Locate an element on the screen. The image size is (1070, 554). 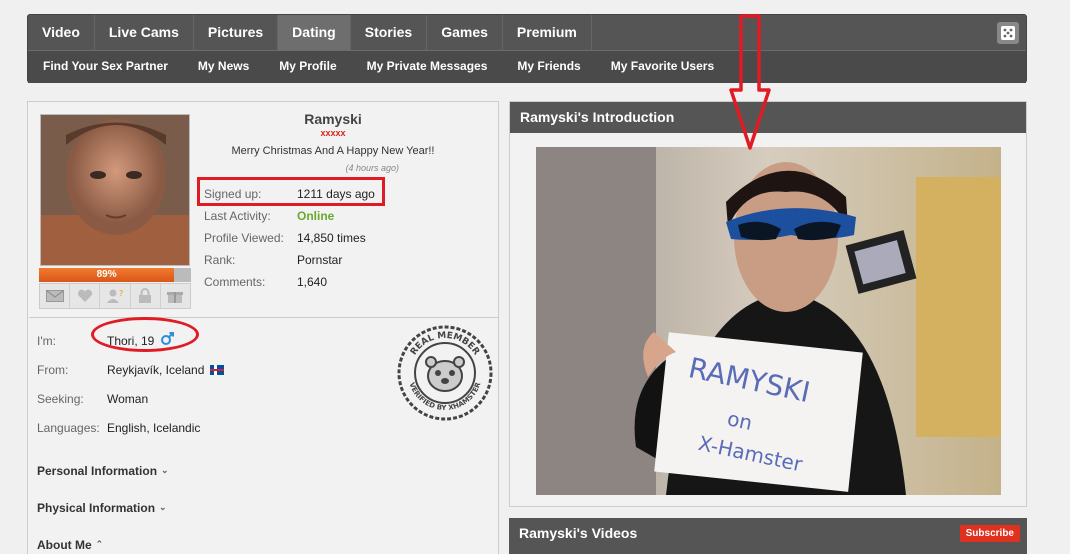
divider is located at coordinates (264, 317).